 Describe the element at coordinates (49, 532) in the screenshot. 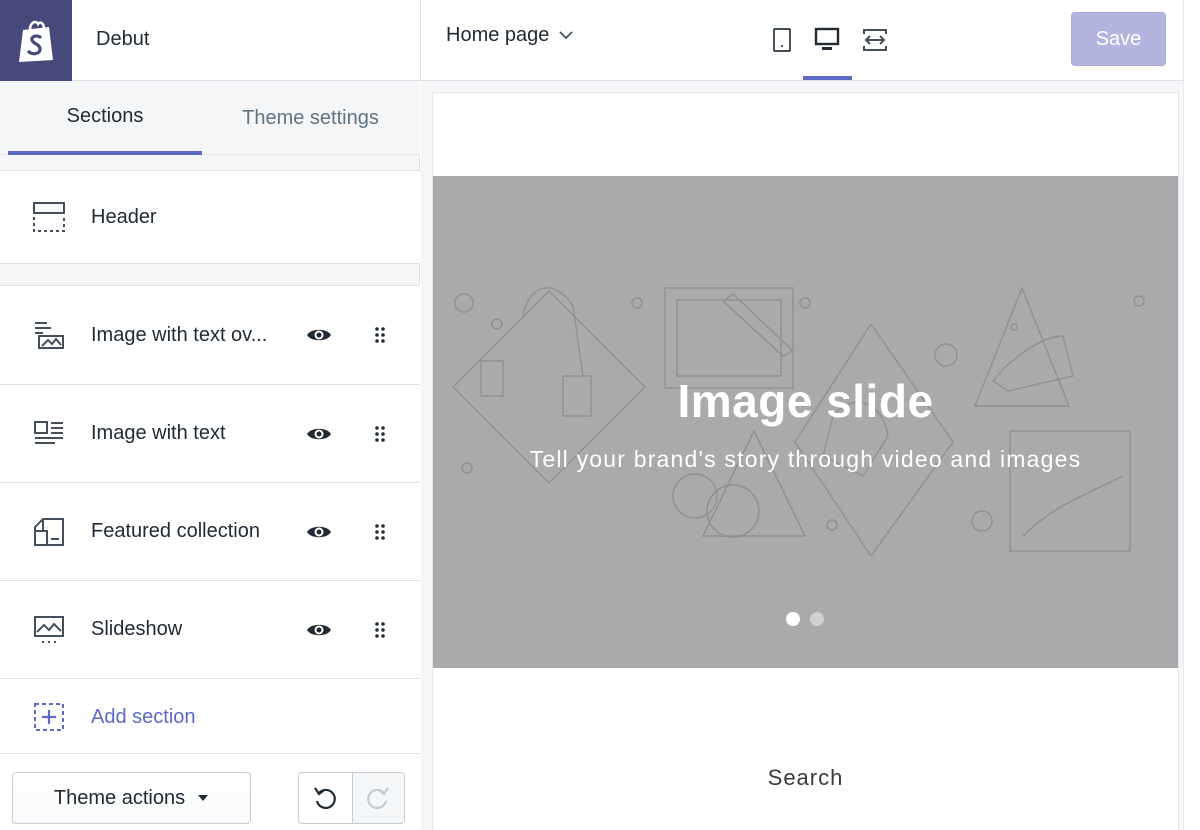

I see `featured-collection-icon` at that location.